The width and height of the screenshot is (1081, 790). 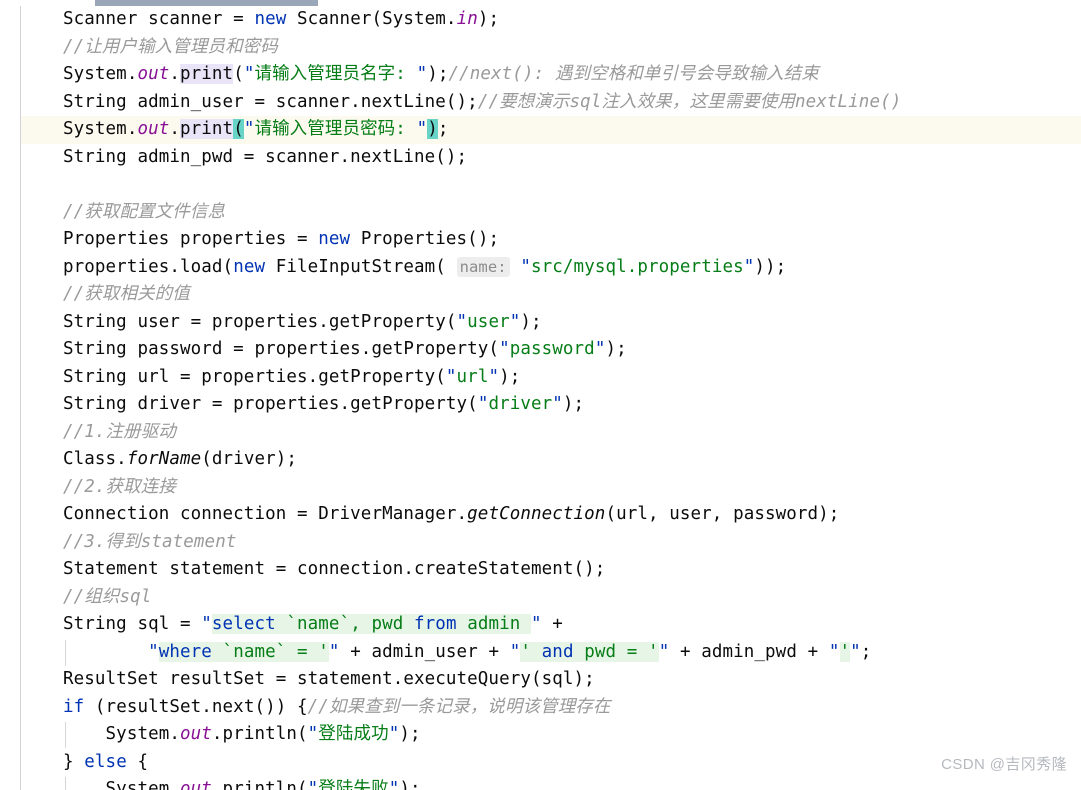 I want to click on horizontal-scrollbar-thumb, so click(x=206, y=3).